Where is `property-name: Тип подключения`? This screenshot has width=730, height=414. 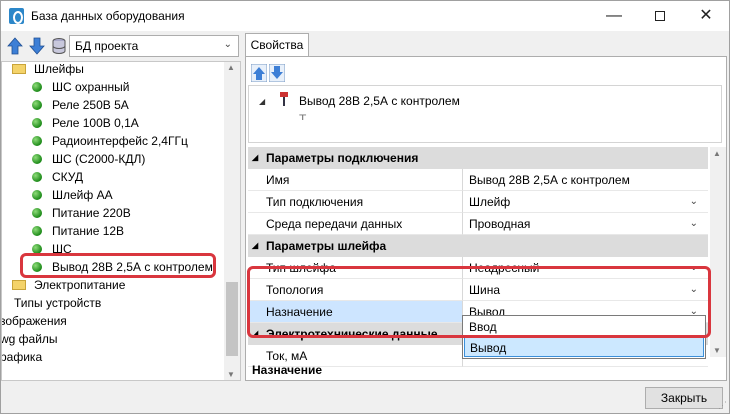 property-name: Тип подключения is located at coordinates (355, 202).